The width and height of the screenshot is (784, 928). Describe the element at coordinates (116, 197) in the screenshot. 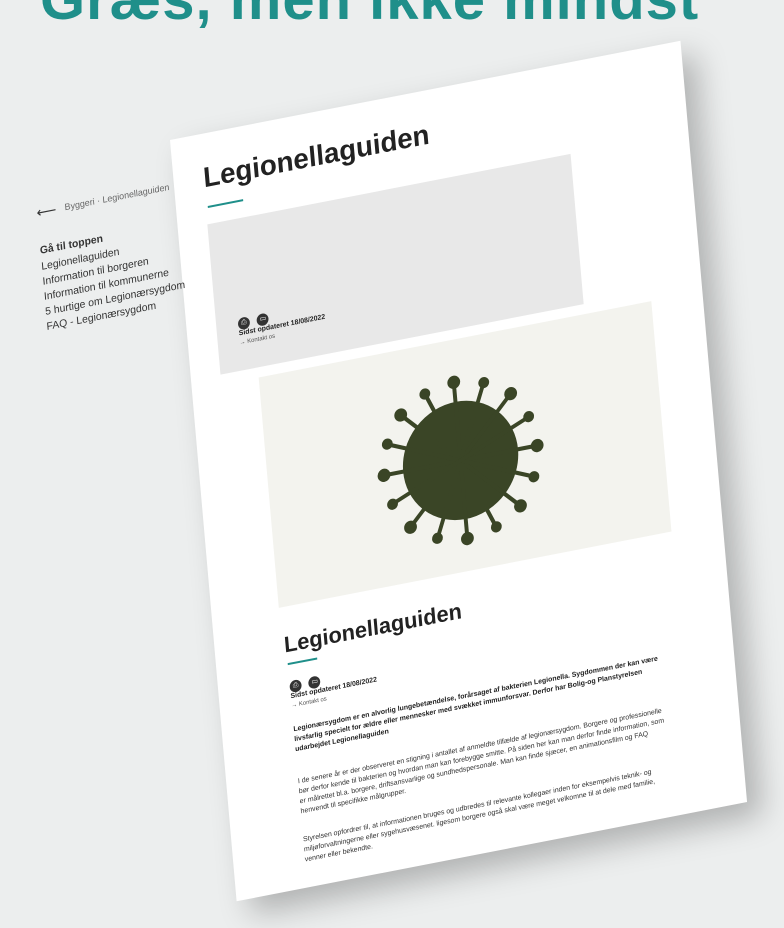

I see `breadcrumb-text: Byggeri · Legionellaguiden` at that location.